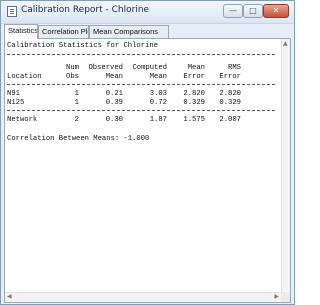 Image resolution: width=320 pixels, height=305 pixels. I want to click on scroll-right-icon: ▶, so click(276, 297).